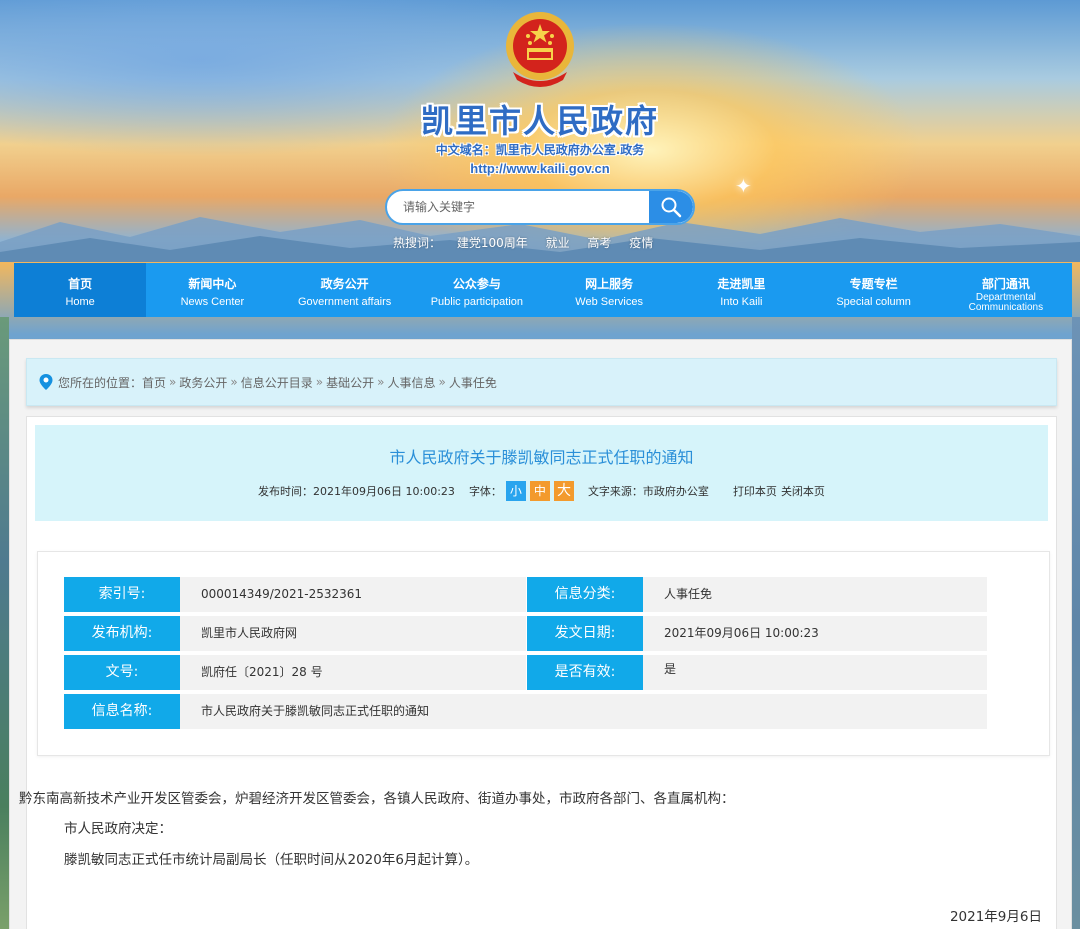  I want to click on nav-label-cn: 网上服务, so click(609, 284).